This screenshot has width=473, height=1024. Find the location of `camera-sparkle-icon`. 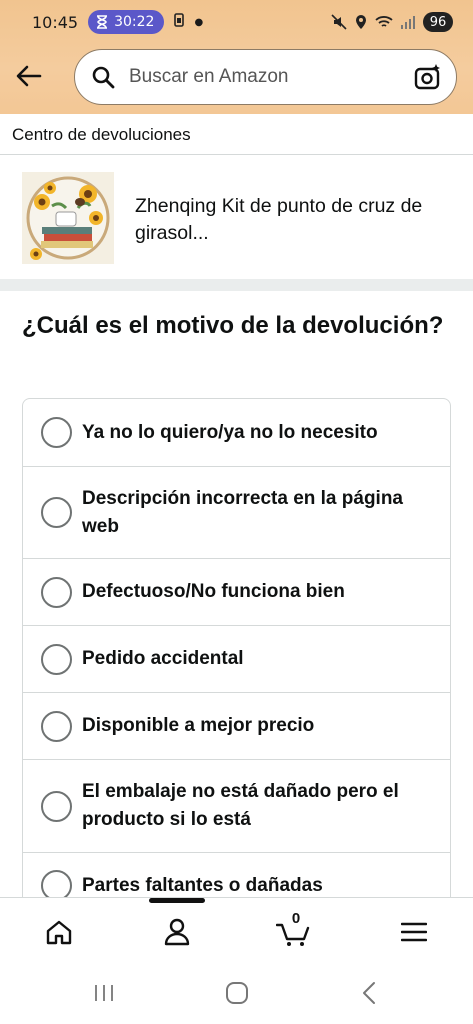

camera-sparkle-icon is located at coordinates (428, 77).